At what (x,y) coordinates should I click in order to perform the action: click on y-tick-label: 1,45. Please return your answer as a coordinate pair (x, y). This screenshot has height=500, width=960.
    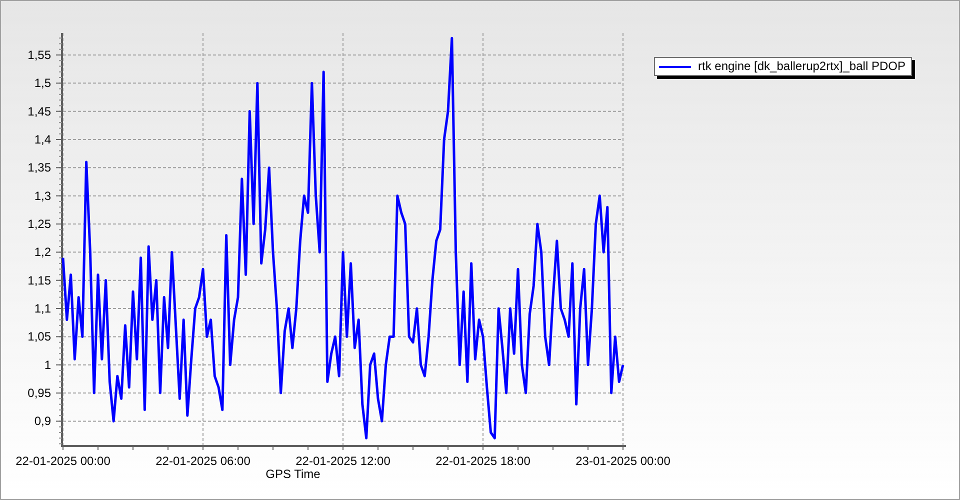
    Looking at the image, I should click on (39, 111).